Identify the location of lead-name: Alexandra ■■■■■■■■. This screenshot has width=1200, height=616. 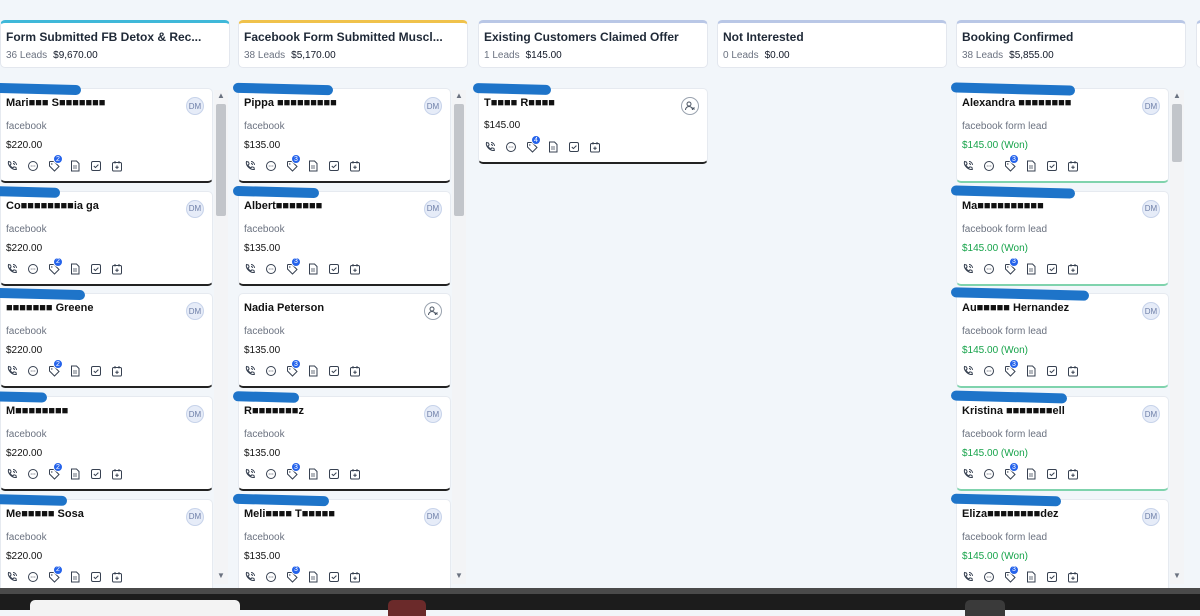
(1016, 103).